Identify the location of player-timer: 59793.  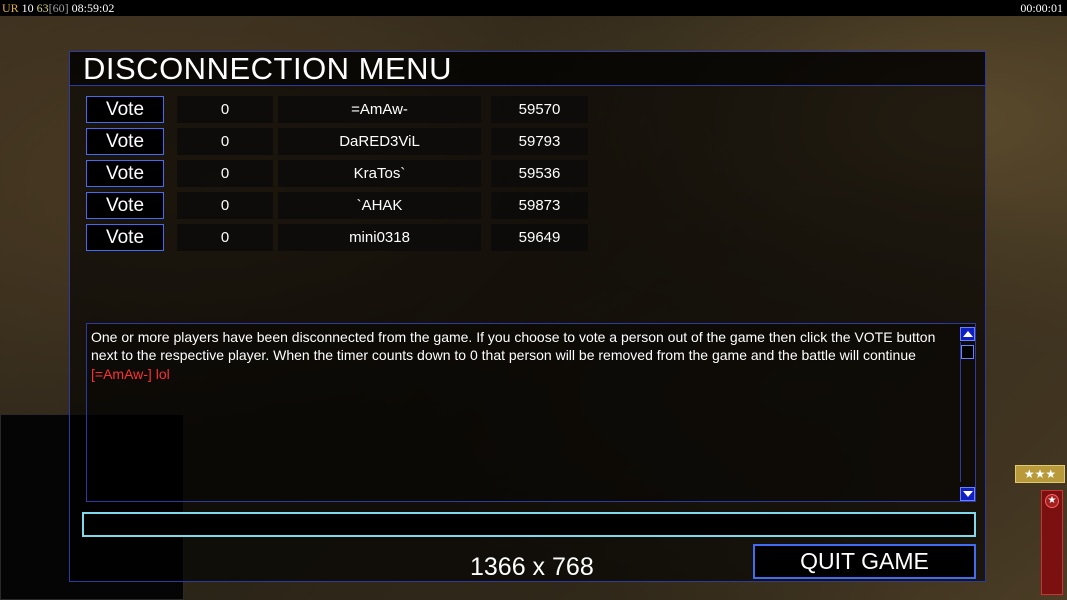
(539, 141).